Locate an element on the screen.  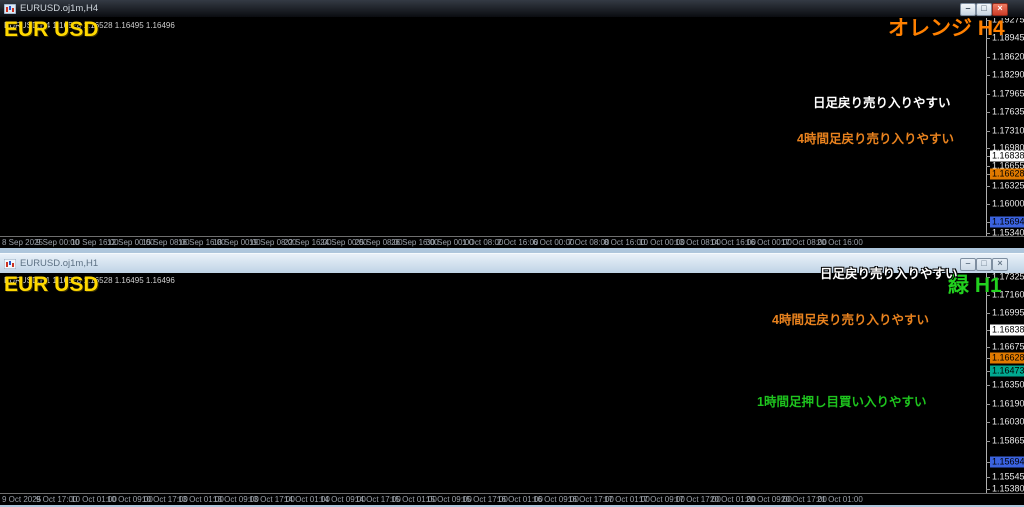
price-axis-label: 1.15340 is located at coordinates (1008, 232).